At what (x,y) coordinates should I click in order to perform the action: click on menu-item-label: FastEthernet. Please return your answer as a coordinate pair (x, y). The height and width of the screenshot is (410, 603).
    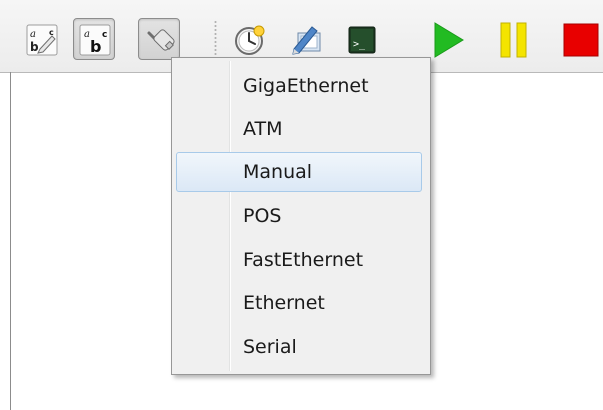
    Looking at the image, I should click on (303, 260).